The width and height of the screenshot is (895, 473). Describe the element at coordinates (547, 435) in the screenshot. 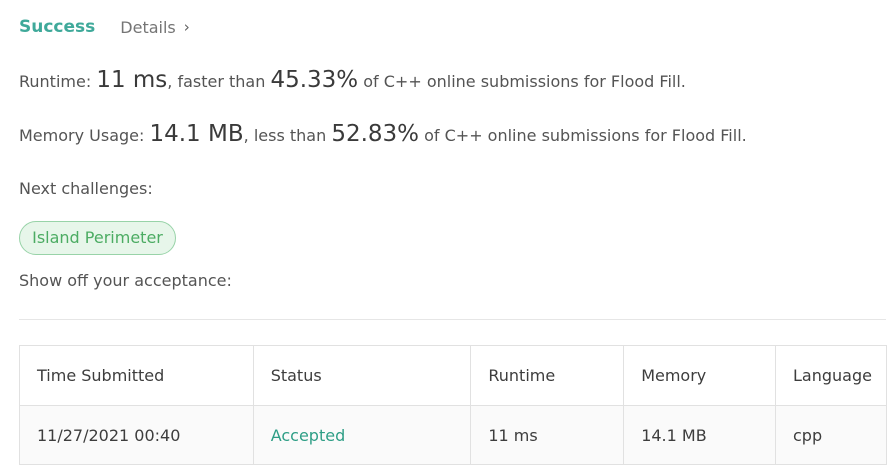

I see `cell-runtime: 11 ms` at that location.